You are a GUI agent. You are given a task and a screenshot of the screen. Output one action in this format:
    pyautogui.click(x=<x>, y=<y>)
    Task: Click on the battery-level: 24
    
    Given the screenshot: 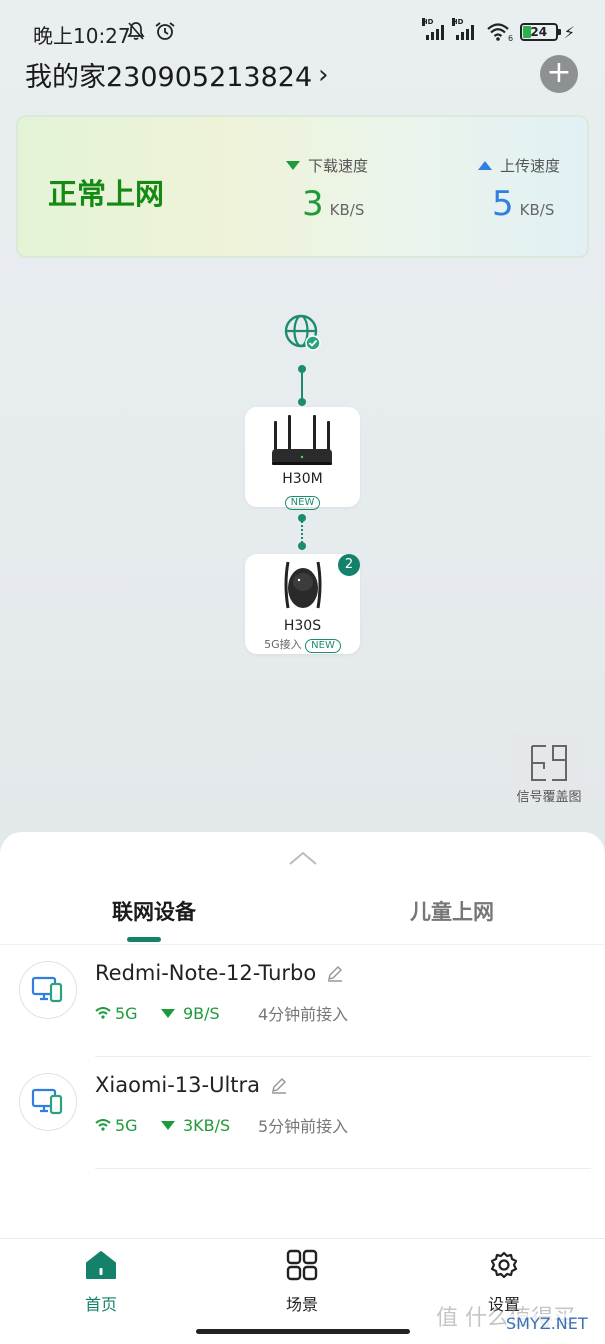 What is the action you would take?
    pyautogui.click(x=539, y=32)
    